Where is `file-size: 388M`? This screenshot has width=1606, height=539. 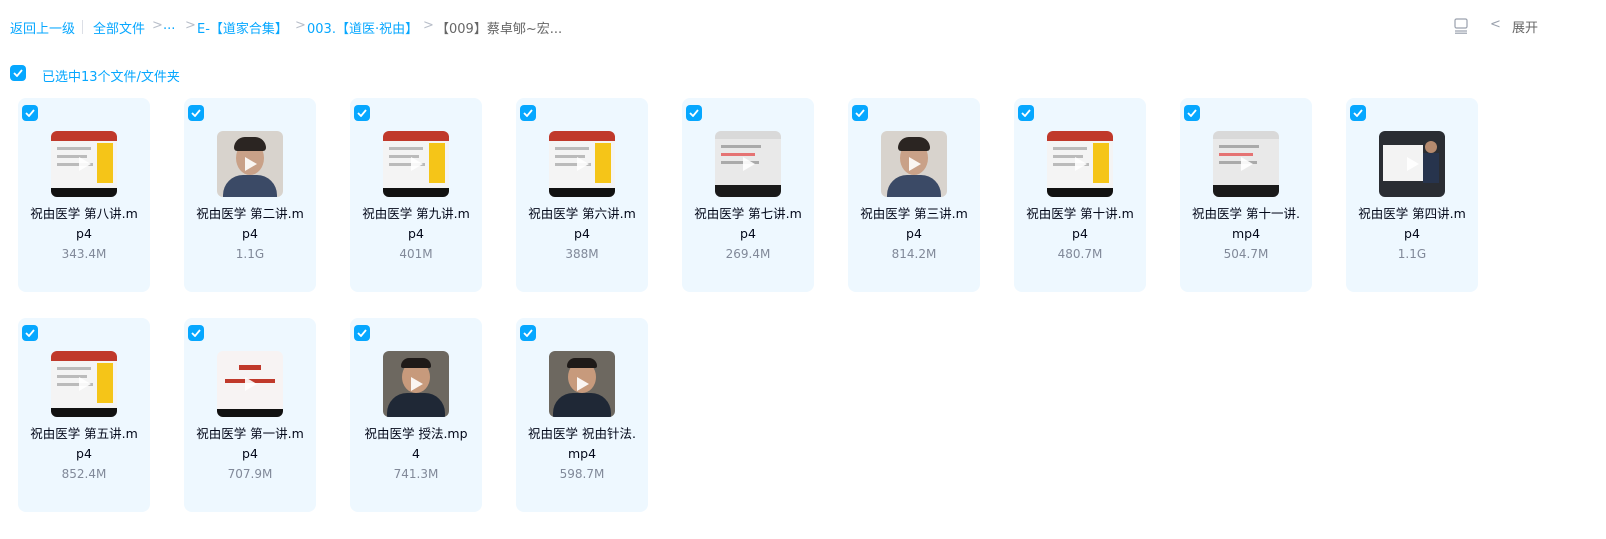 file-size: 388M is located at coordinates (582, 254).